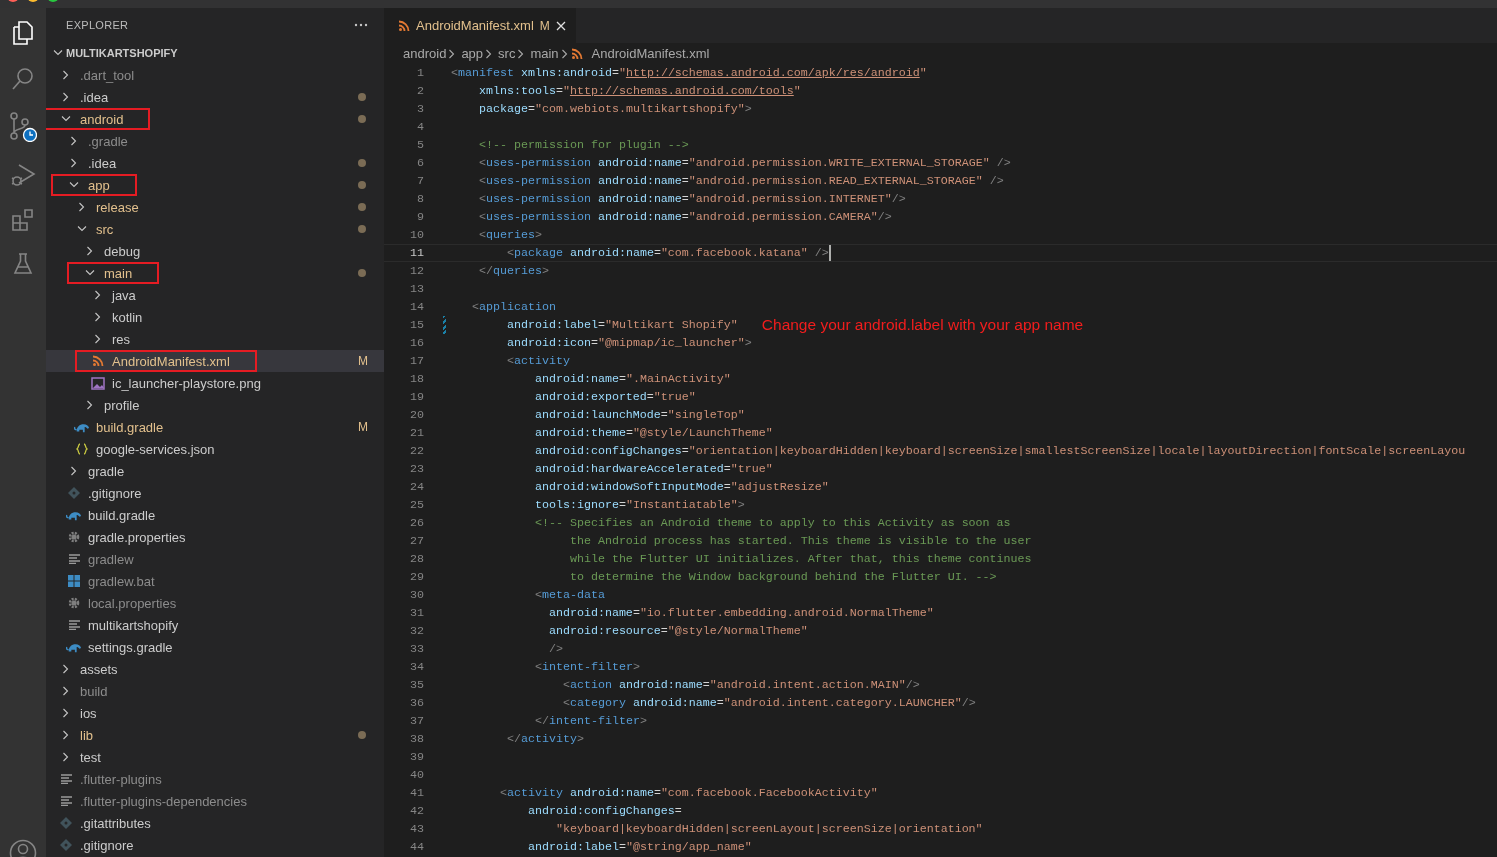 The image size is (1497, 857). Describe the element at coordinates (507, 53) in the screenshot. I see `breadcrumb-item: src` at that location.